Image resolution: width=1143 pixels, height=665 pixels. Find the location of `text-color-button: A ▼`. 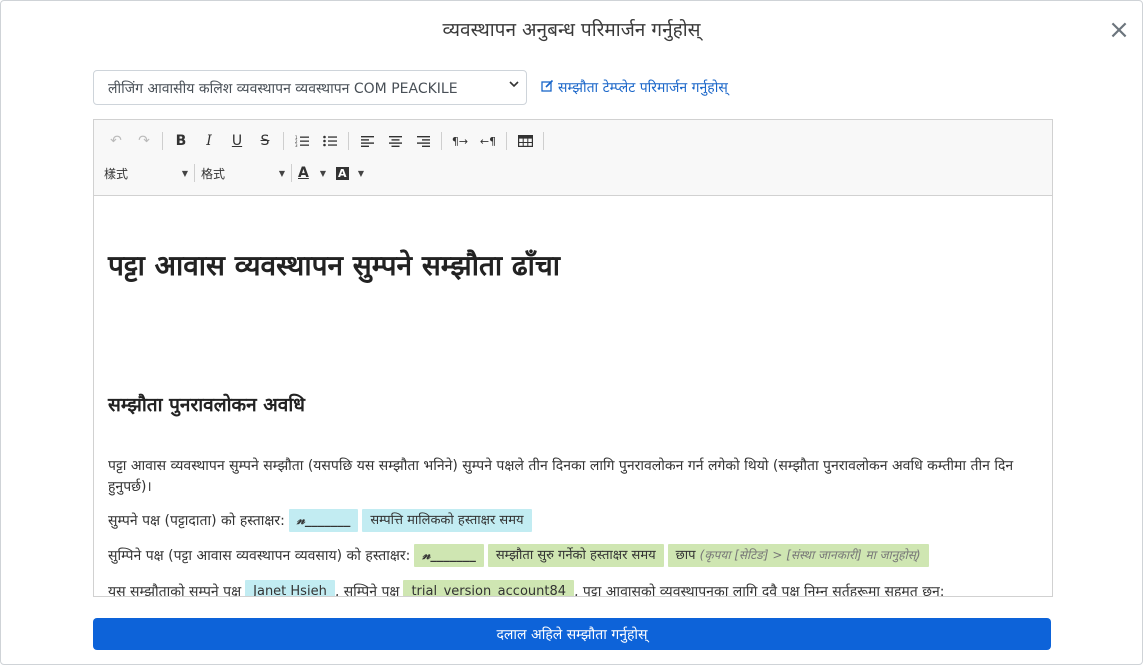

text-color-button: A ▼ is located at coordinates (314, 173).